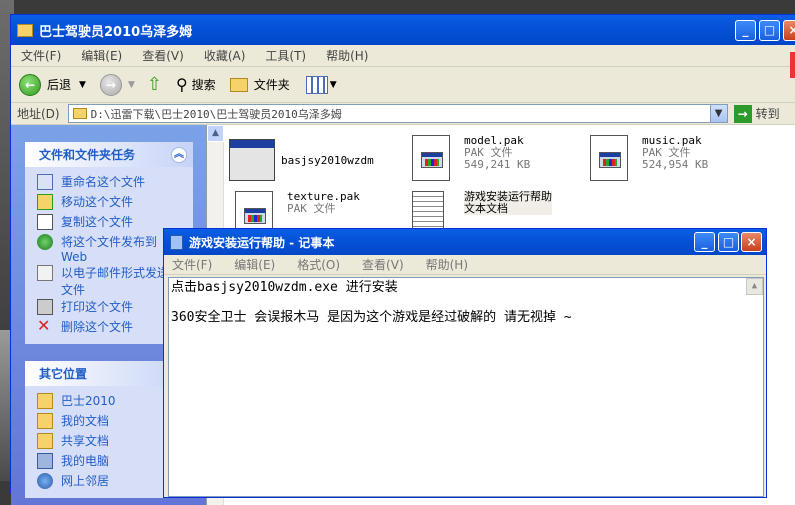 Image resolution: width=795 pixels, height=505 pixels. Describe the element at coordinates (85, 441) in the screenshot. I see `place-label: 共享文档` at that location.